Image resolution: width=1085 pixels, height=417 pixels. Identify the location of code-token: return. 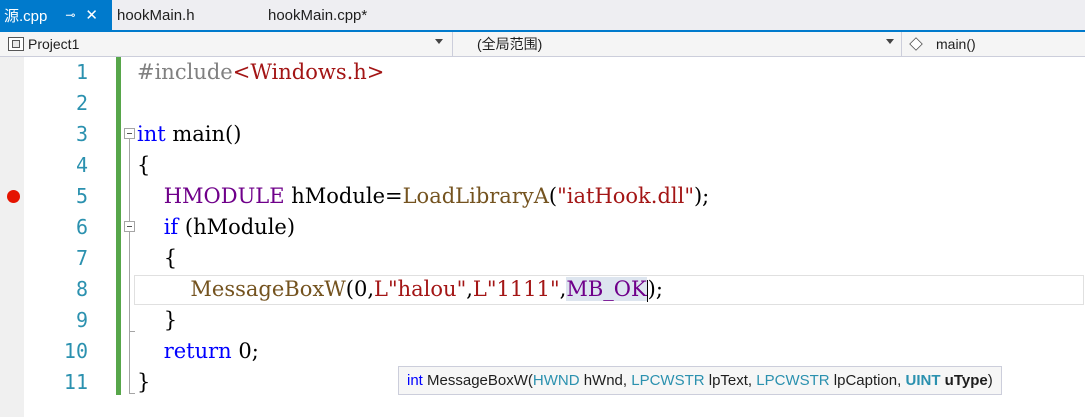
(197, 351).